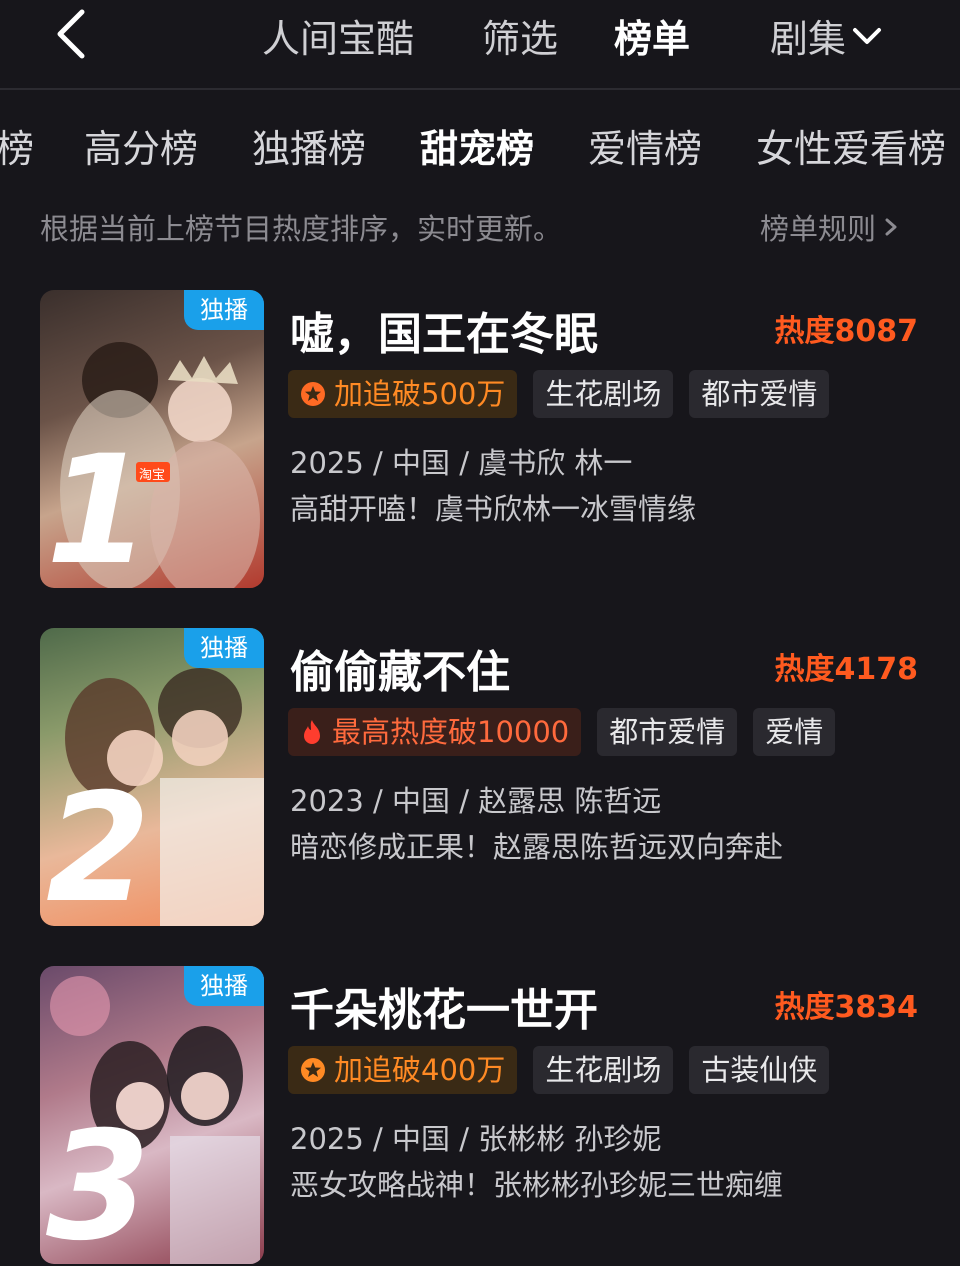  I want to click on tag-label: 加追破500万, so click(420, 394).